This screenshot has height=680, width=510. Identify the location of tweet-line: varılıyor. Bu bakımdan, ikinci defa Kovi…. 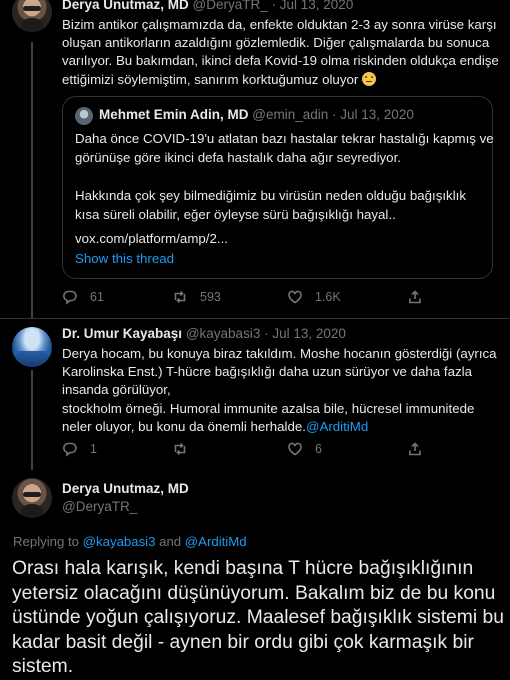
(280, 61).